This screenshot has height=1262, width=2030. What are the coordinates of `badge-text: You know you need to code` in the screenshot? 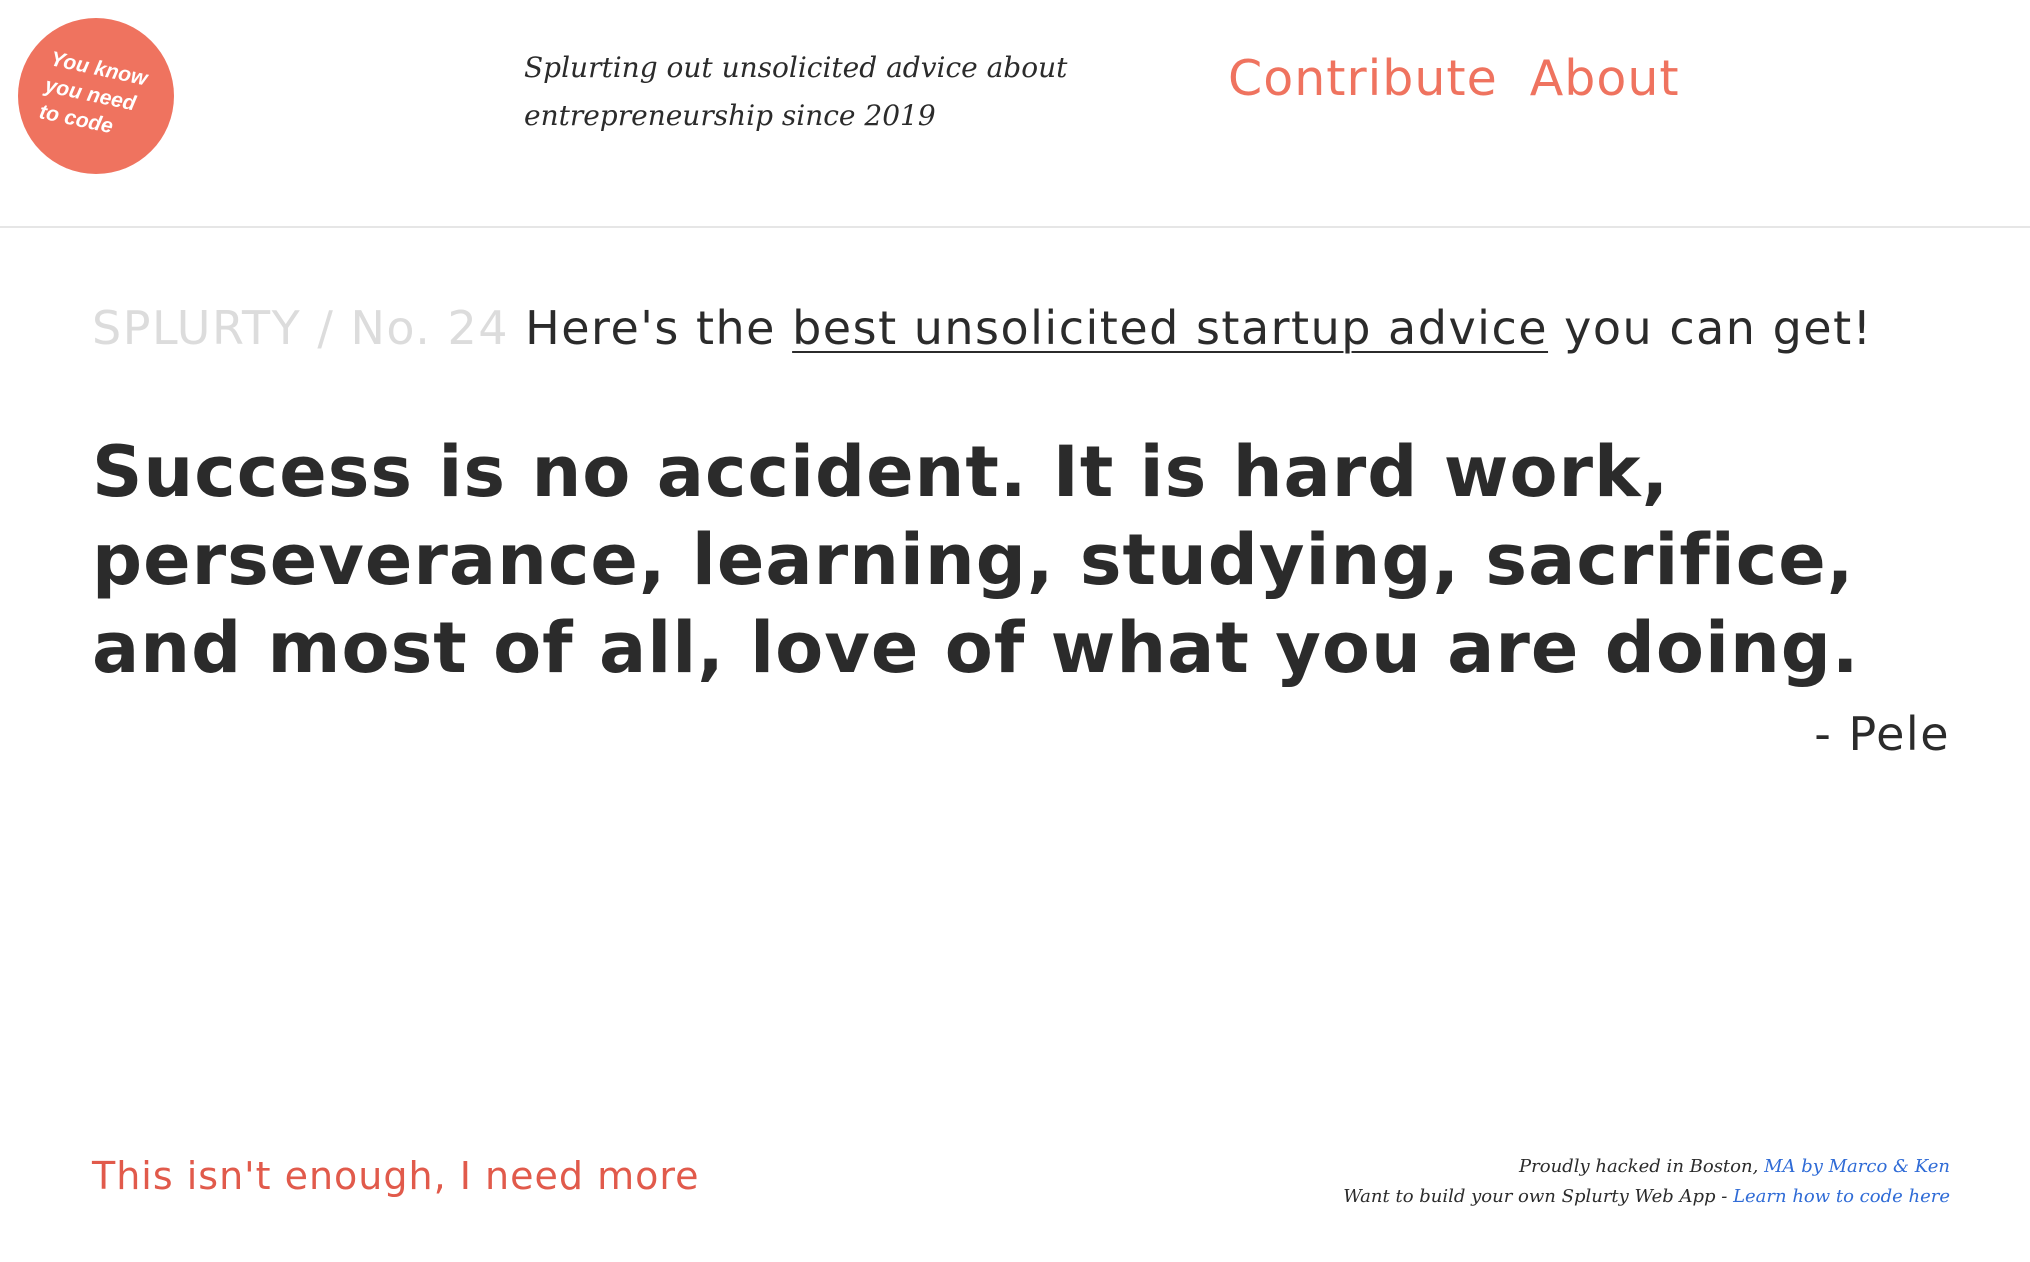 It's located at (93, 92).